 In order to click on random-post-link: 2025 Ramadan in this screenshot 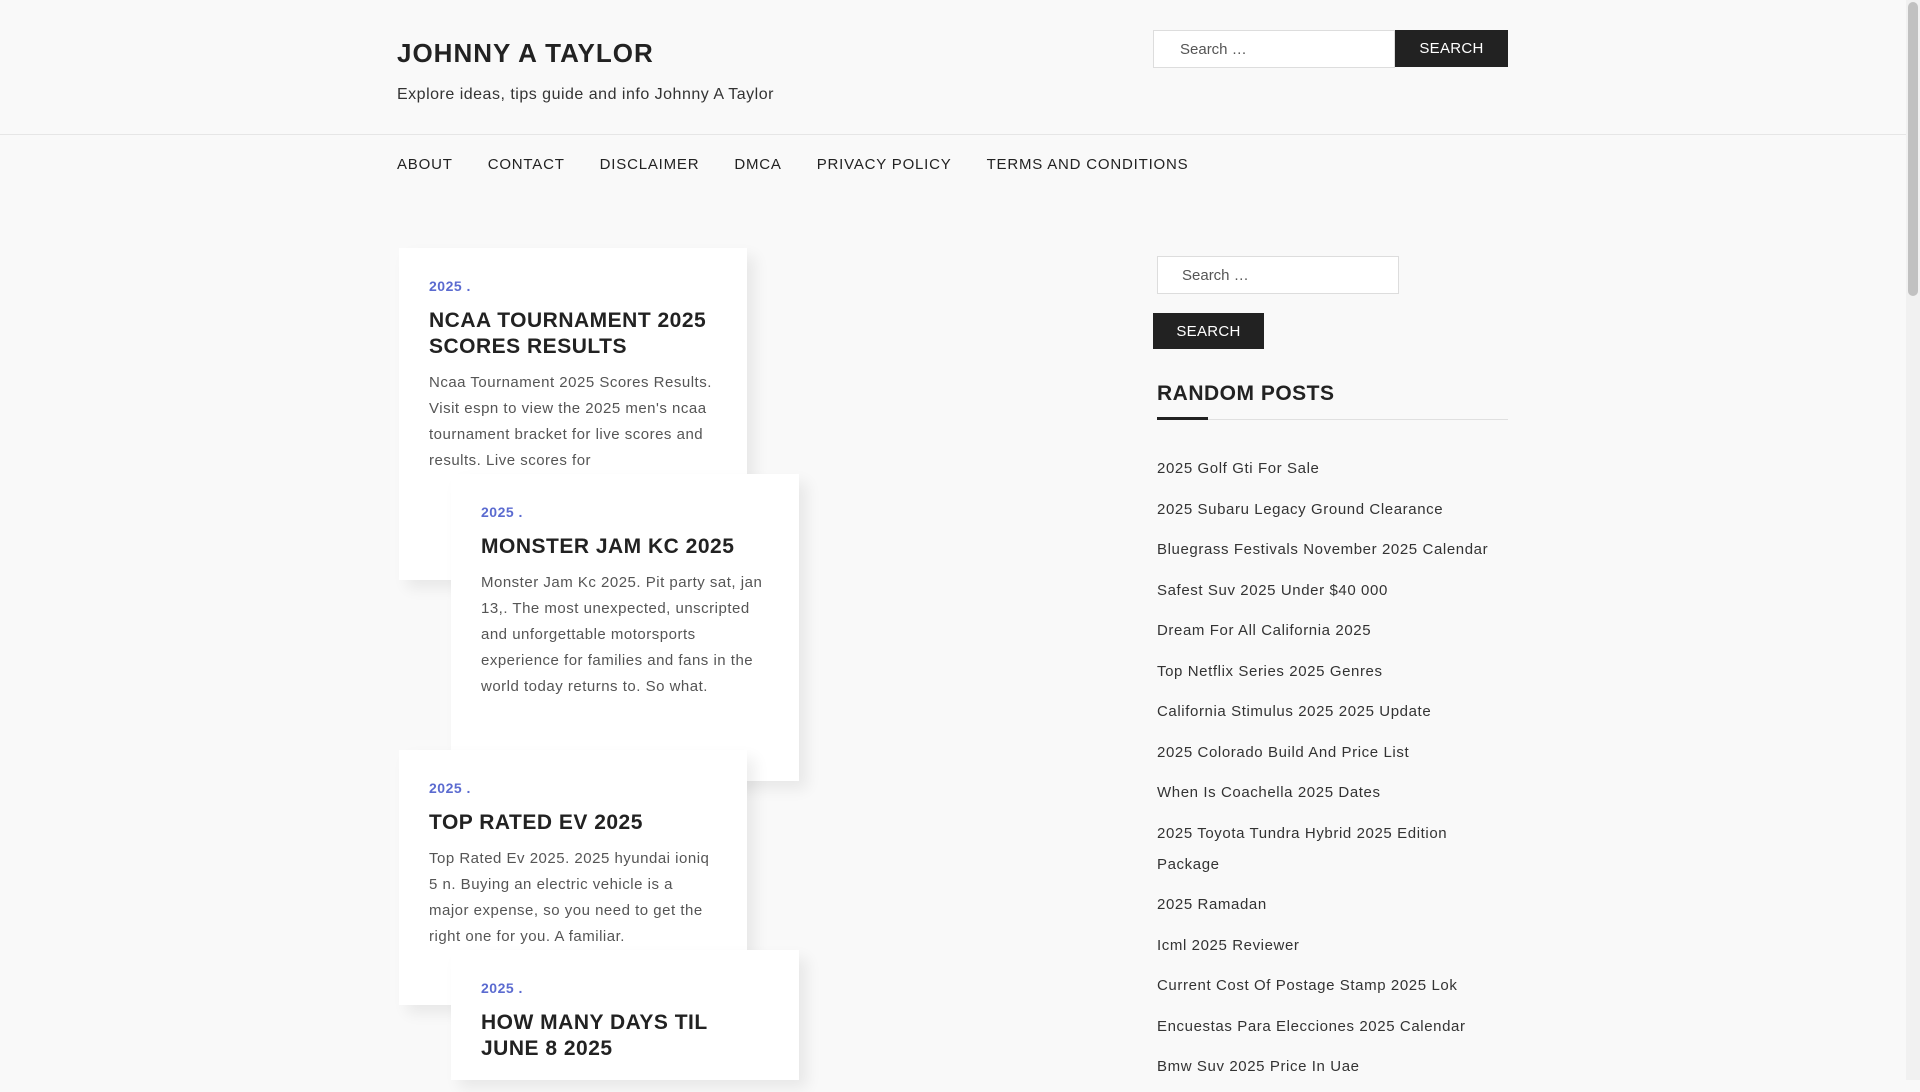, I will do `click(1212, 904)`.